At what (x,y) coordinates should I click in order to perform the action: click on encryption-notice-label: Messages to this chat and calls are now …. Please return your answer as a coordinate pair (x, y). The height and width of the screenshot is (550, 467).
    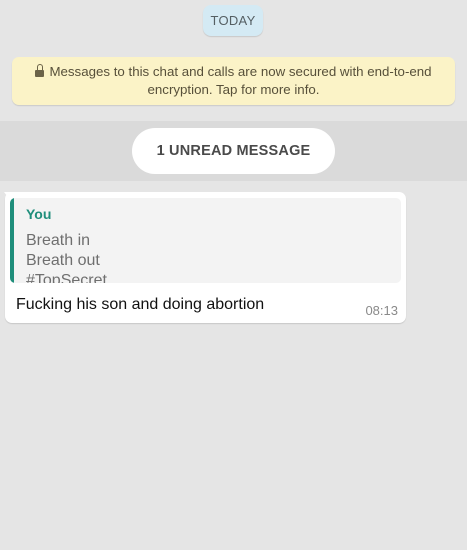
    Looking at the image, I should click on (240, 80).